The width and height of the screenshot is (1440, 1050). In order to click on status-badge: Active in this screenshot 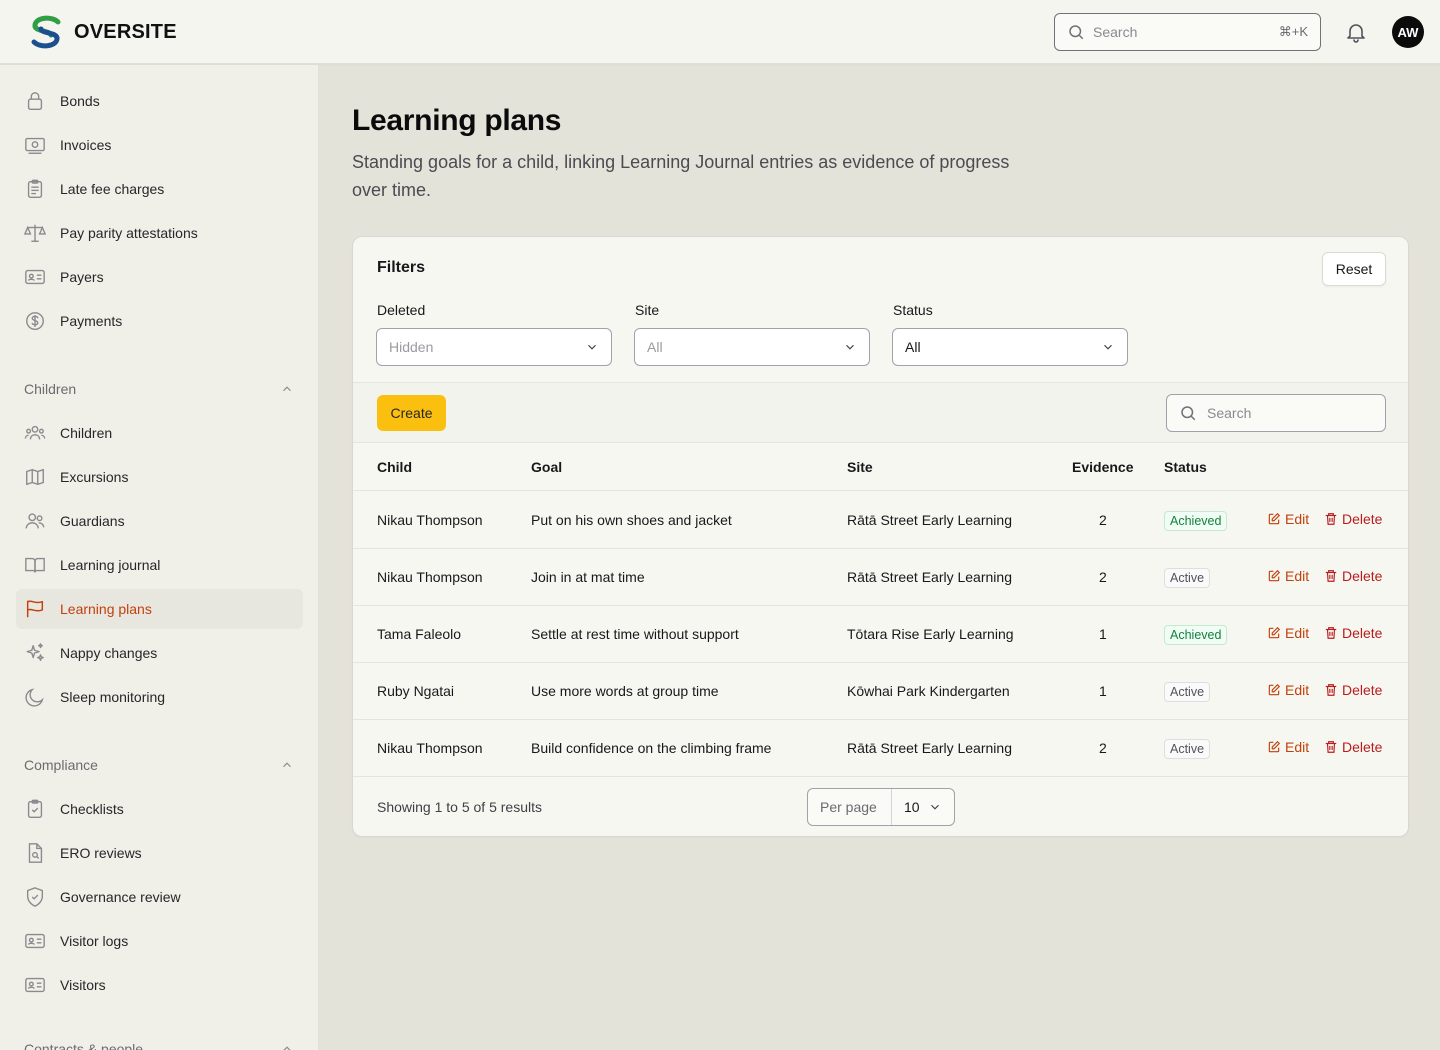, I will do `click(1187, 578)`.